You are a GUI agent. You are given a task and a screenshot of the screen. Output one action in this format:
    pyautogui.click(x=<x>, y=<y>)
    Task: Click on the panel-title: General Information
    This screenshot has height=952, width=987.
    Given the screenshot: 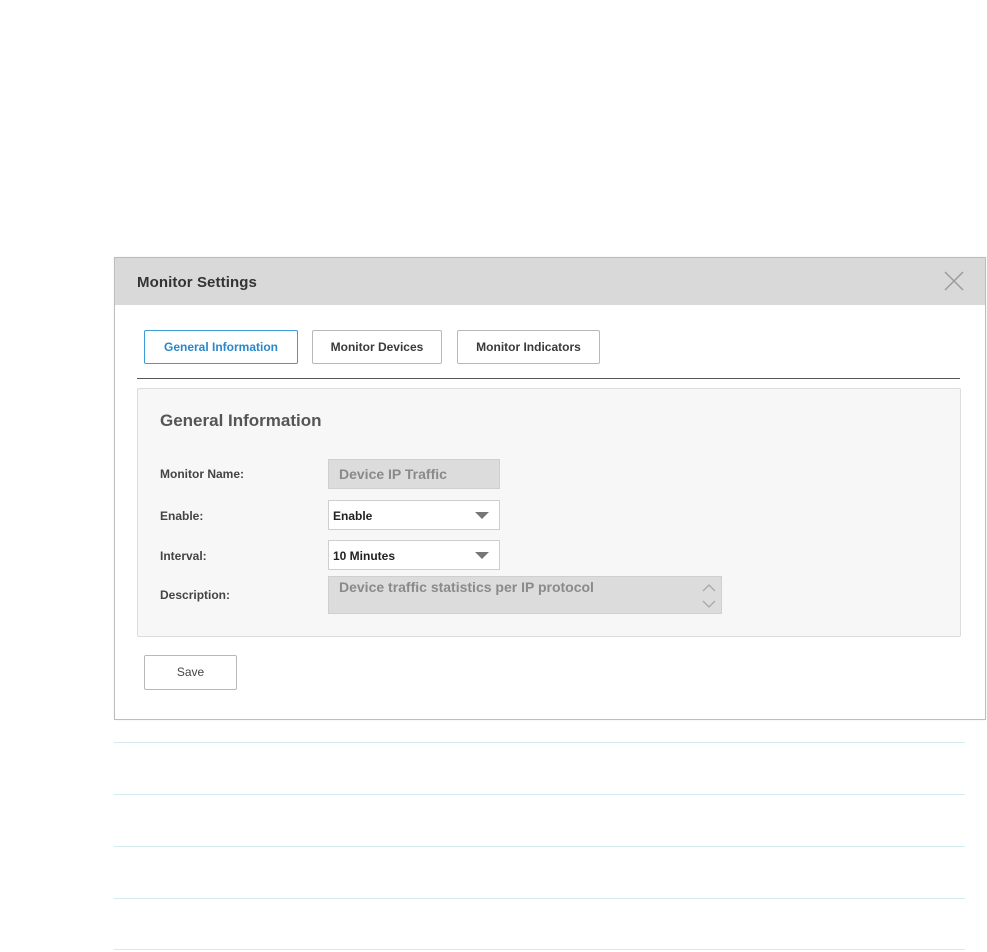 What is the action you would take?
    pyautogui.click(x=241, y=420)
    